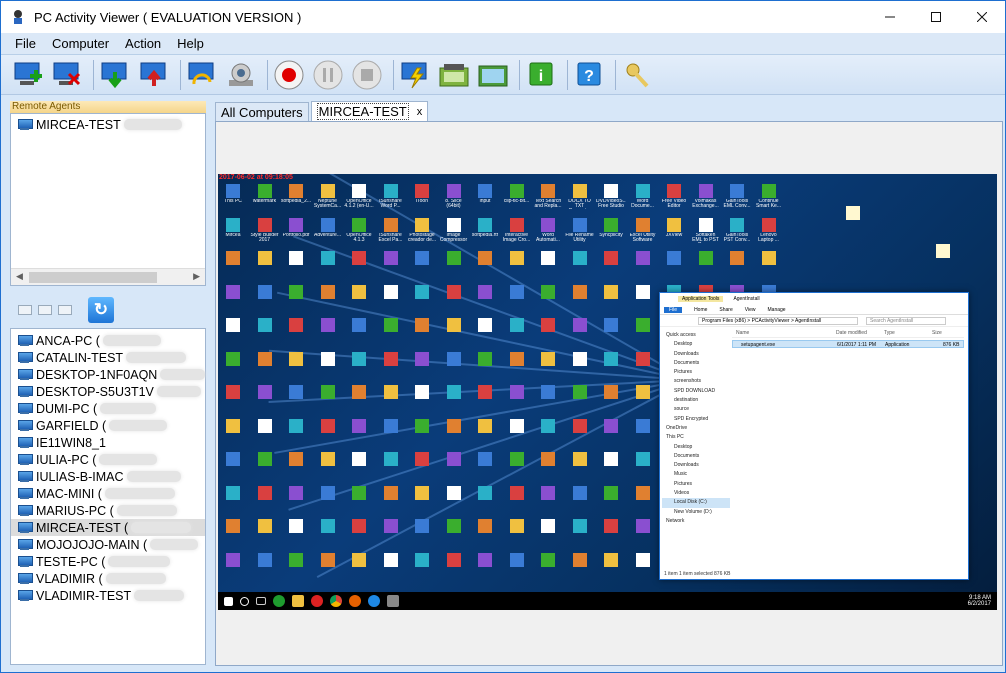 The width and height of the screenshot is (1006, 673). What do you see at coordinates (143, 43) in the screenshot?
I see `menu-action: Action` at bounding box center [143, 43].